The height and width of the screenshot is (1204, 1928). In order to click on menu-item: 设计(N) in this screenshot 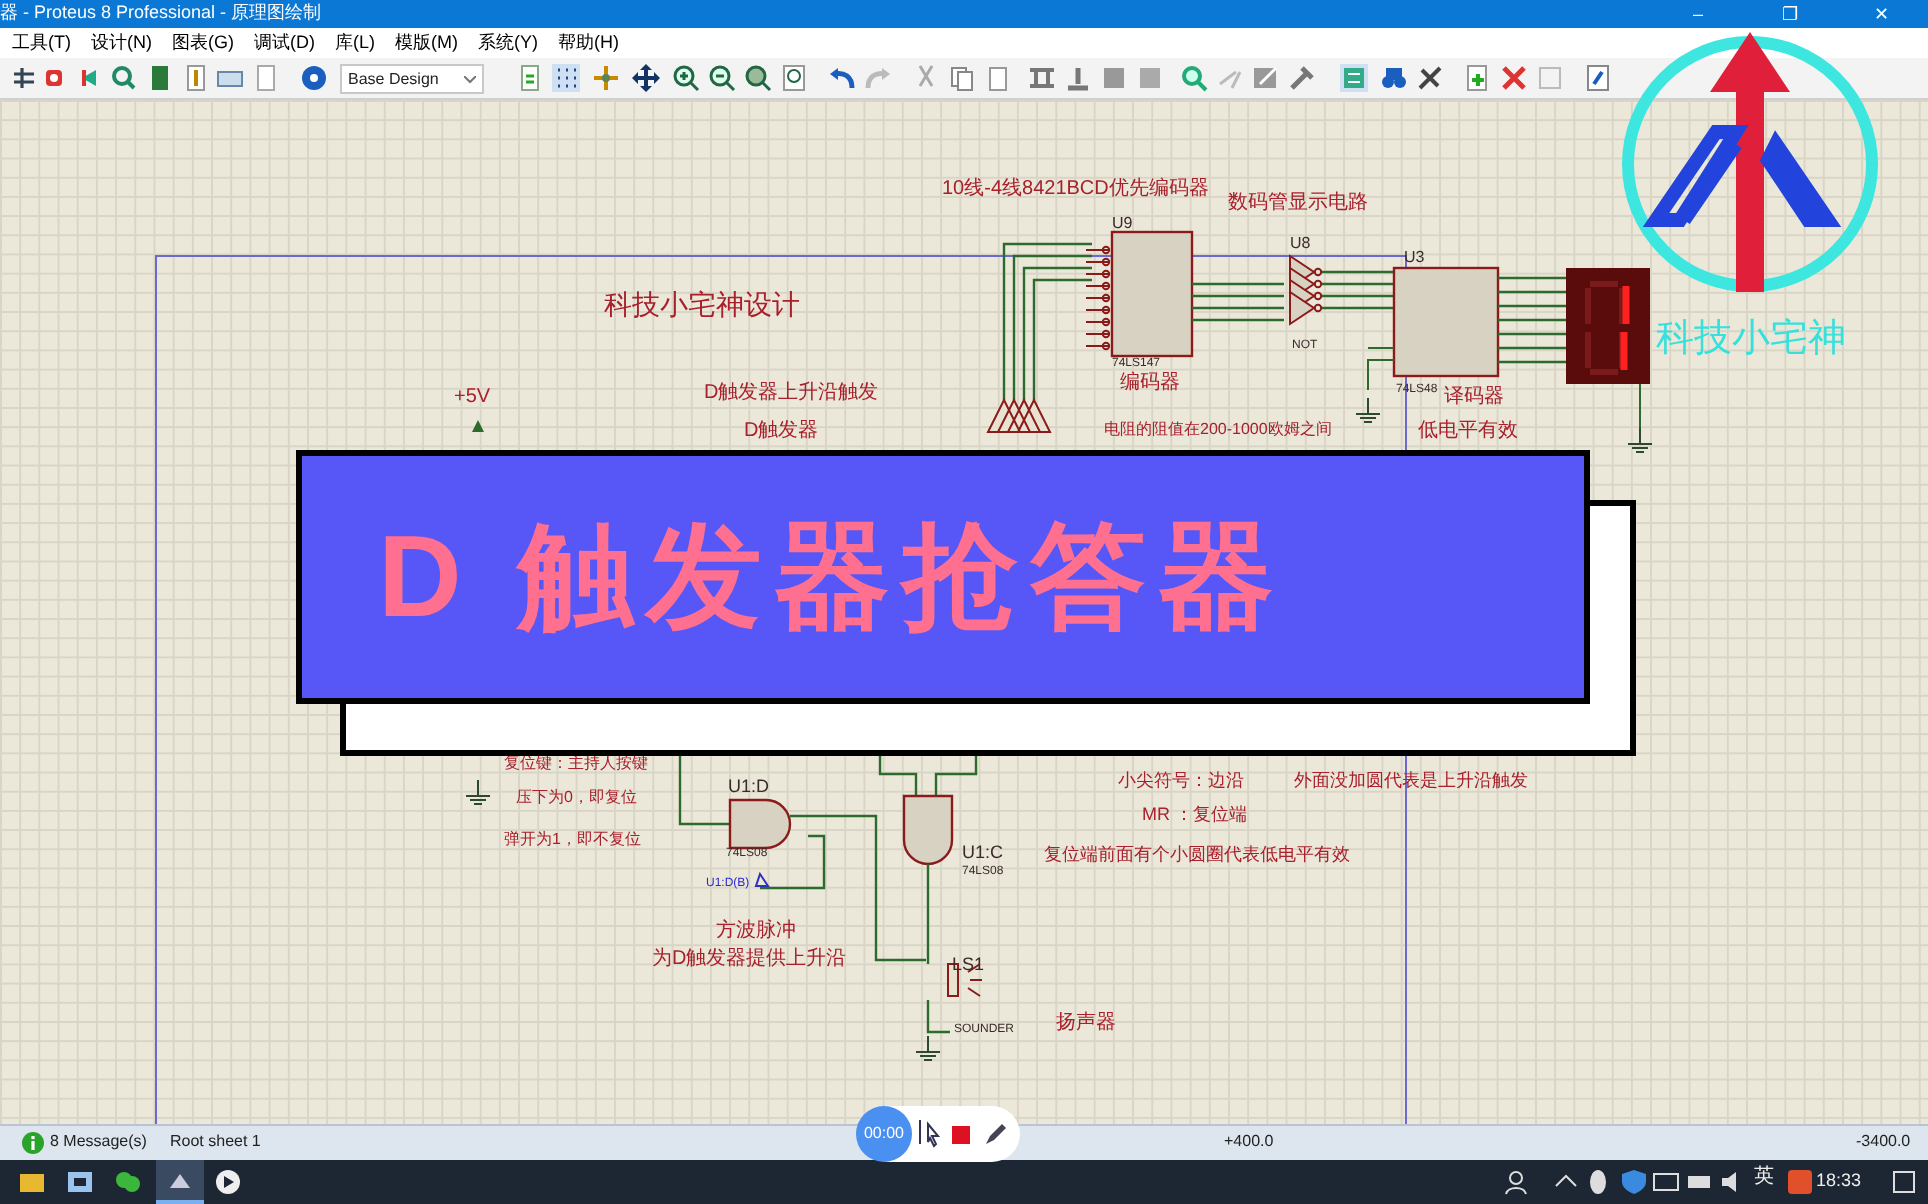, I will do `click(121, 43)`.